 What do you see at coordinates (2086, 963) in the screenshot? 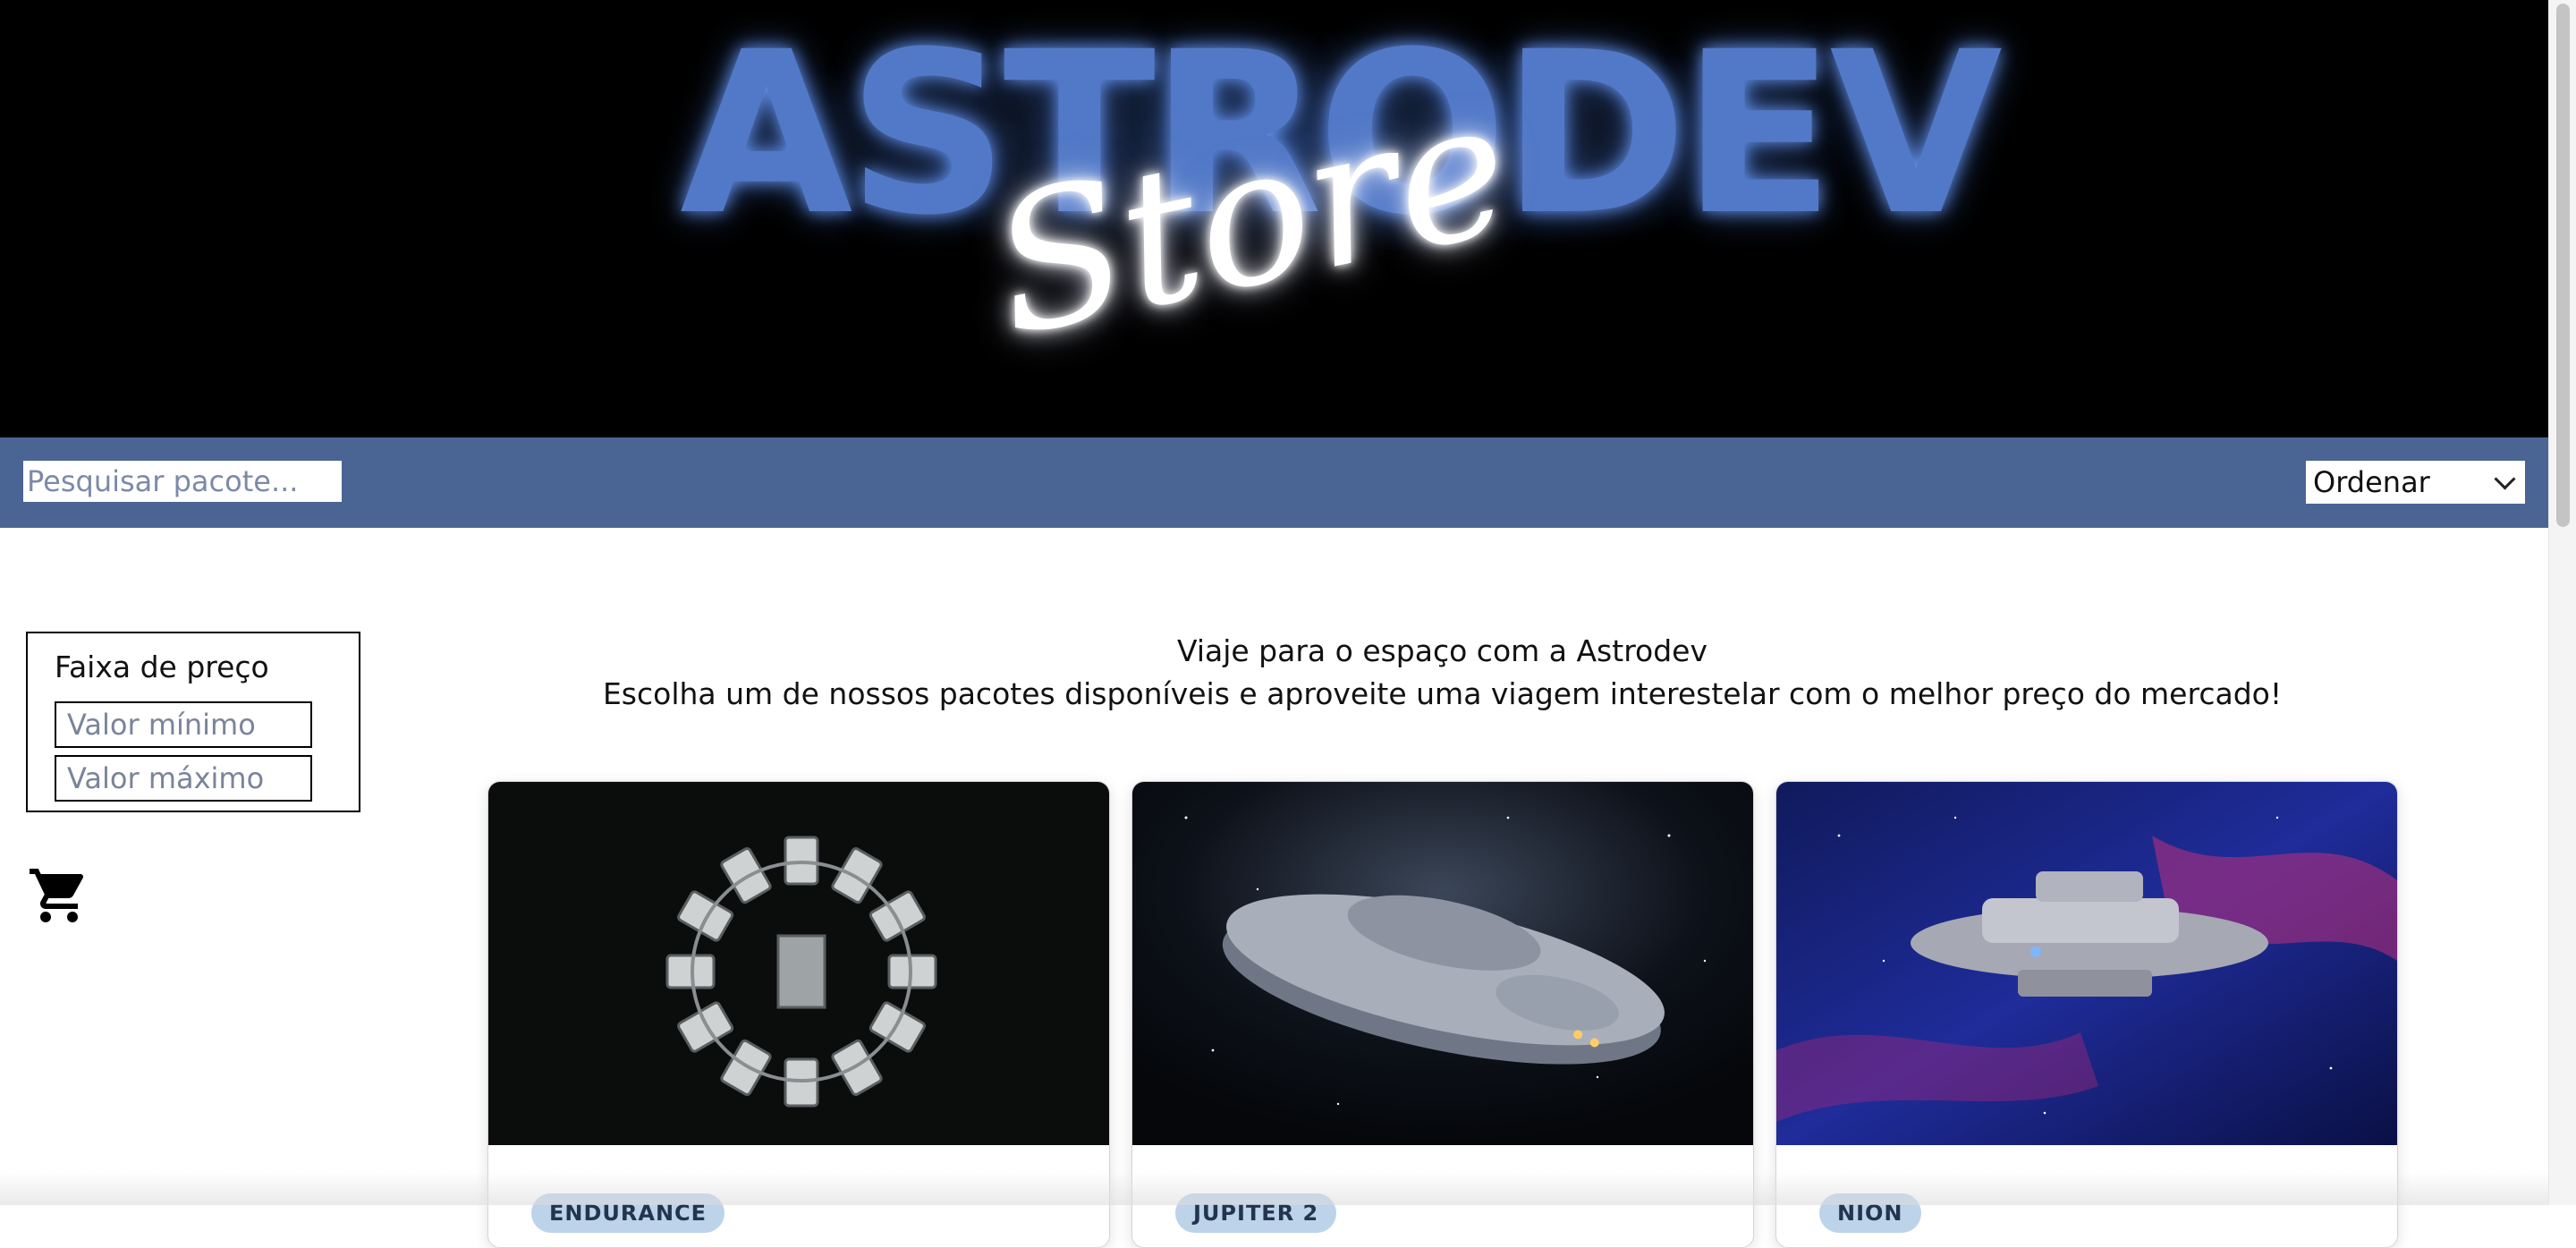
I see `product-image-nion` at bounding box center [2086, 963].